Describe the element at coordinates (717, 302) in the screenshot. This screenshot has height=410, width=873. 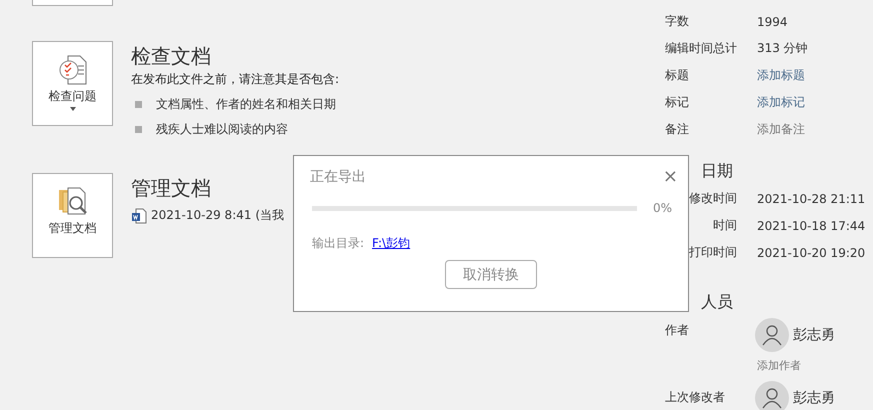
I see `section-heading: 人员` at that location.